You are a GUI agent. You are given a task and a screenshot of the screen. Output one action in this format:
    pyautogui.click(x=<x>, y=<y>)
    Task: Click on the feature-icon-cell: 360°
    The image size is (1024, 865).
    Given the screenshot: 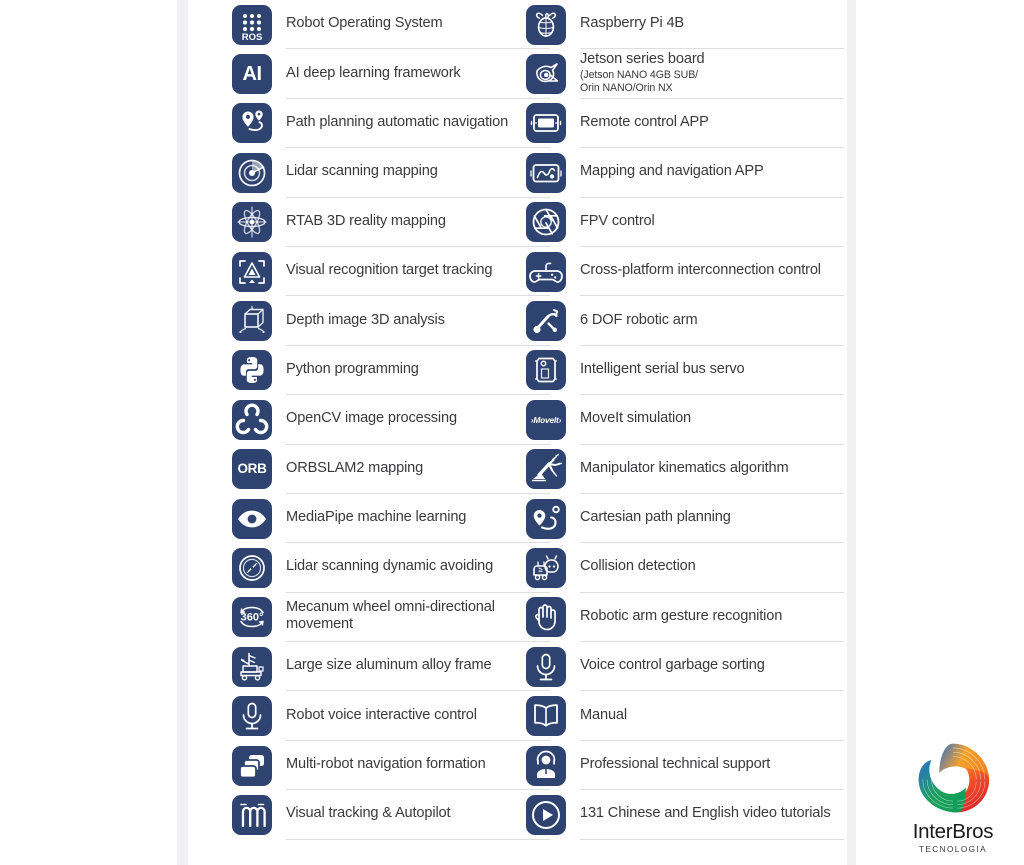 What is the action you would take?
    pyautogui.click(x=252, y=617)
    